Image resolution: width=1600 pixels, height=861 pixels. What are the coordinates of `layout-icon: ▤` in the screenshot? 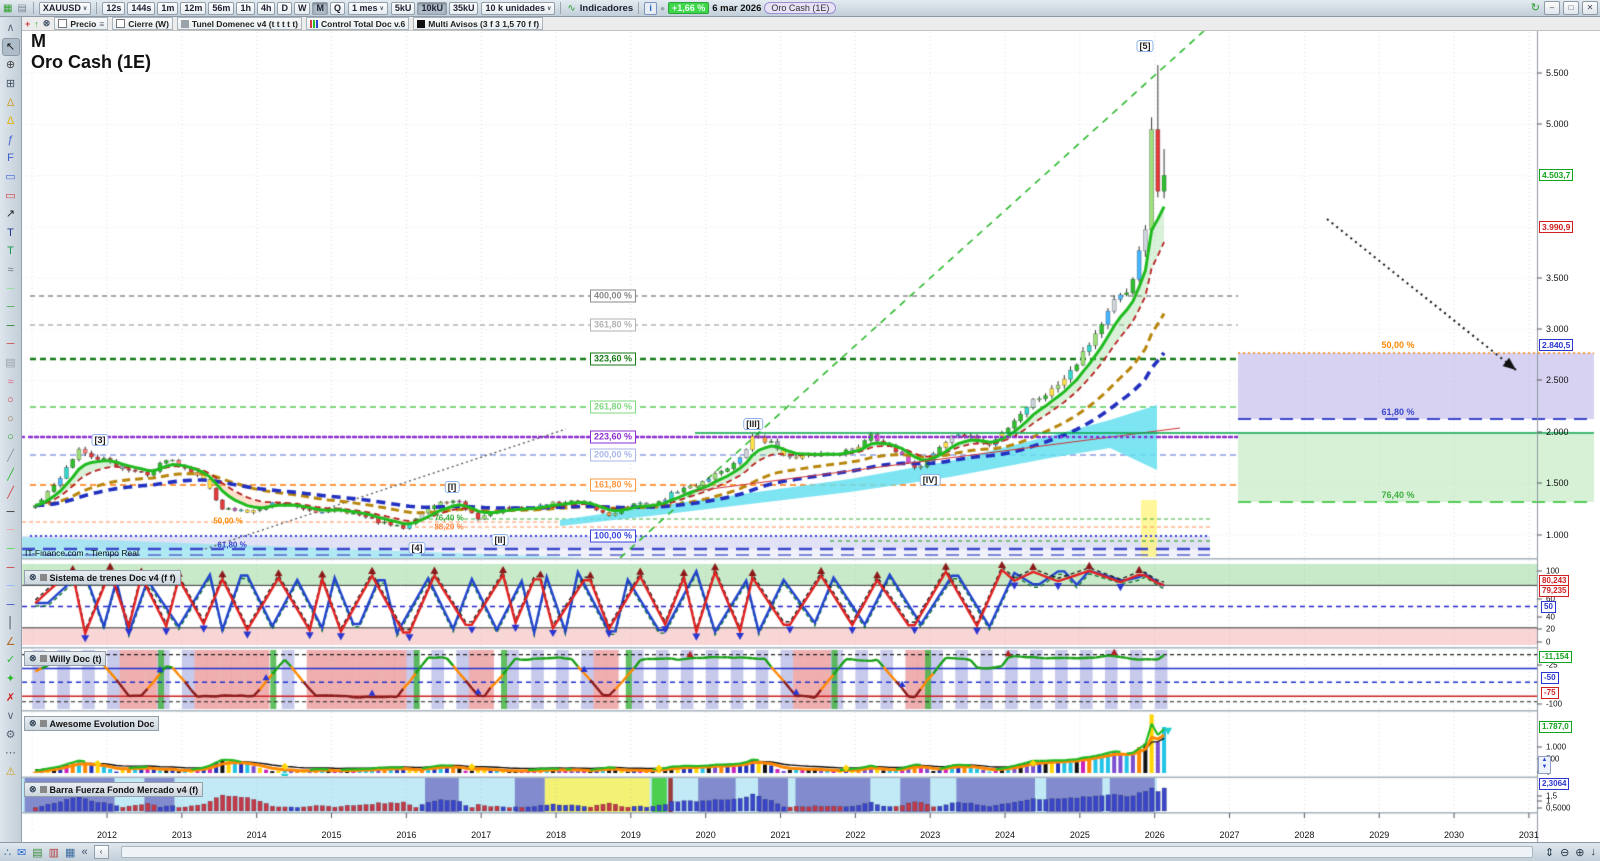 It's located at (21, 8).